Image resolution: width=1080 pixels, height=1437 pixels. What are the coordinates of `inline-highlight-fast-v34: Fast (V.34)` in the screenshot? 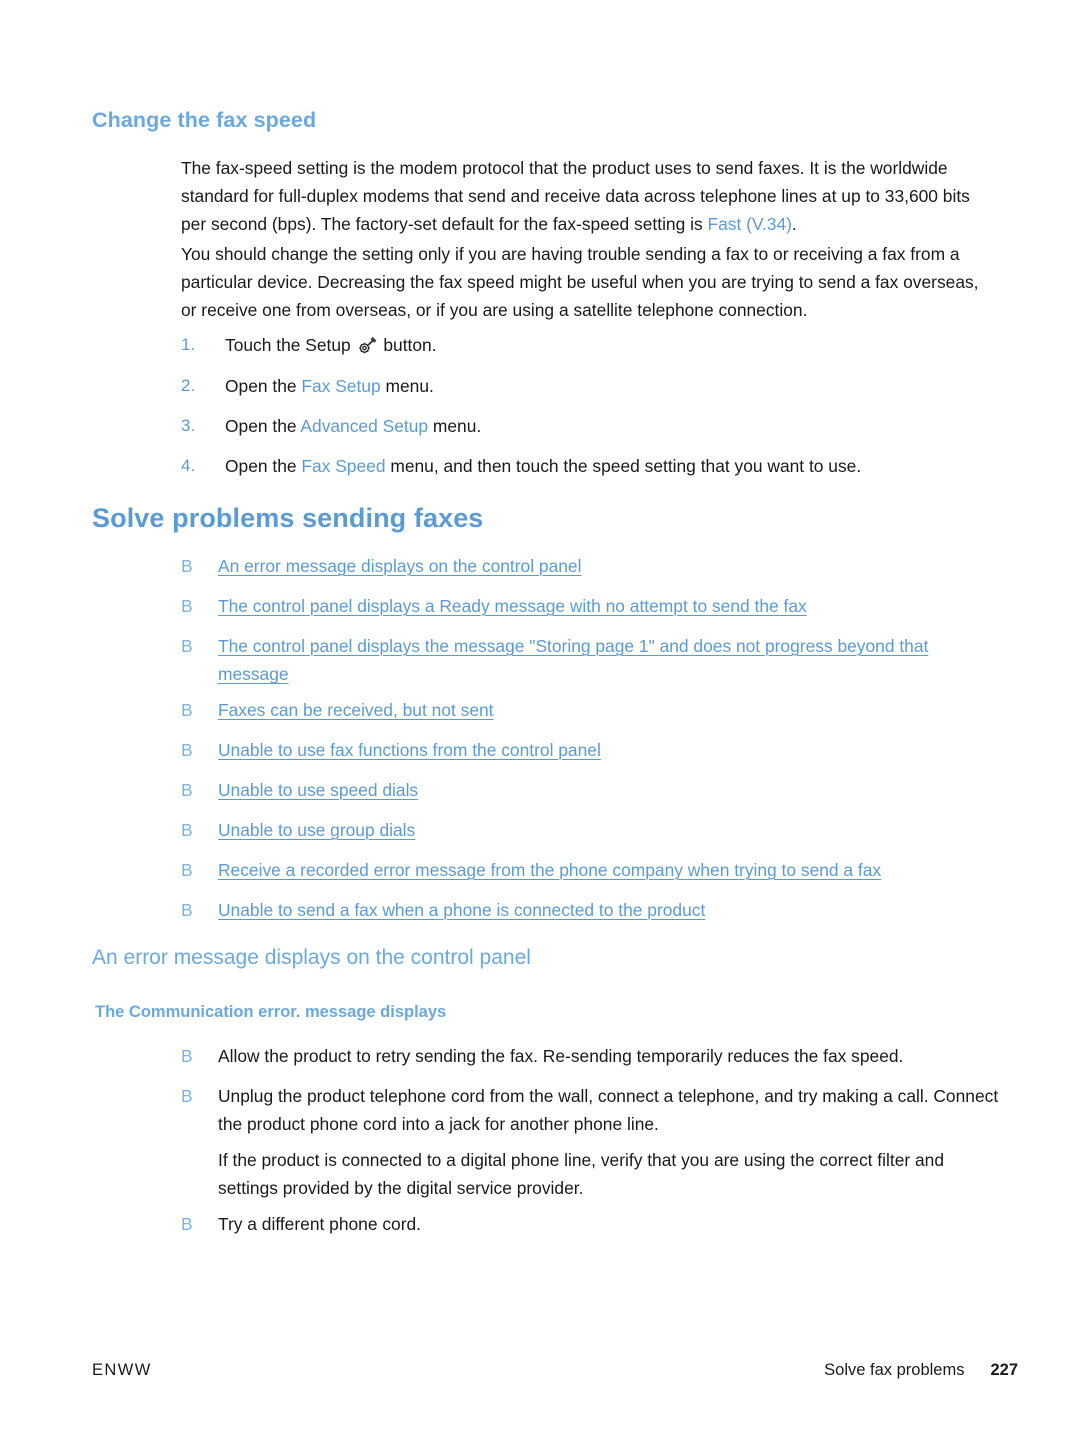 It's located at (749, 224).